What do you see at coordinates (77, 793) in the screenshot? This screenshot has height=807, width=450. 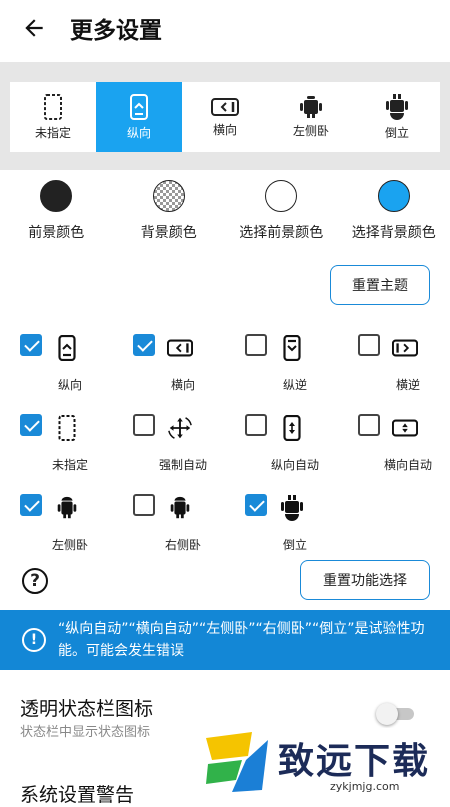 I see `system-settings-warning-title: 系统设置警告` at bounding box center [77, 793].